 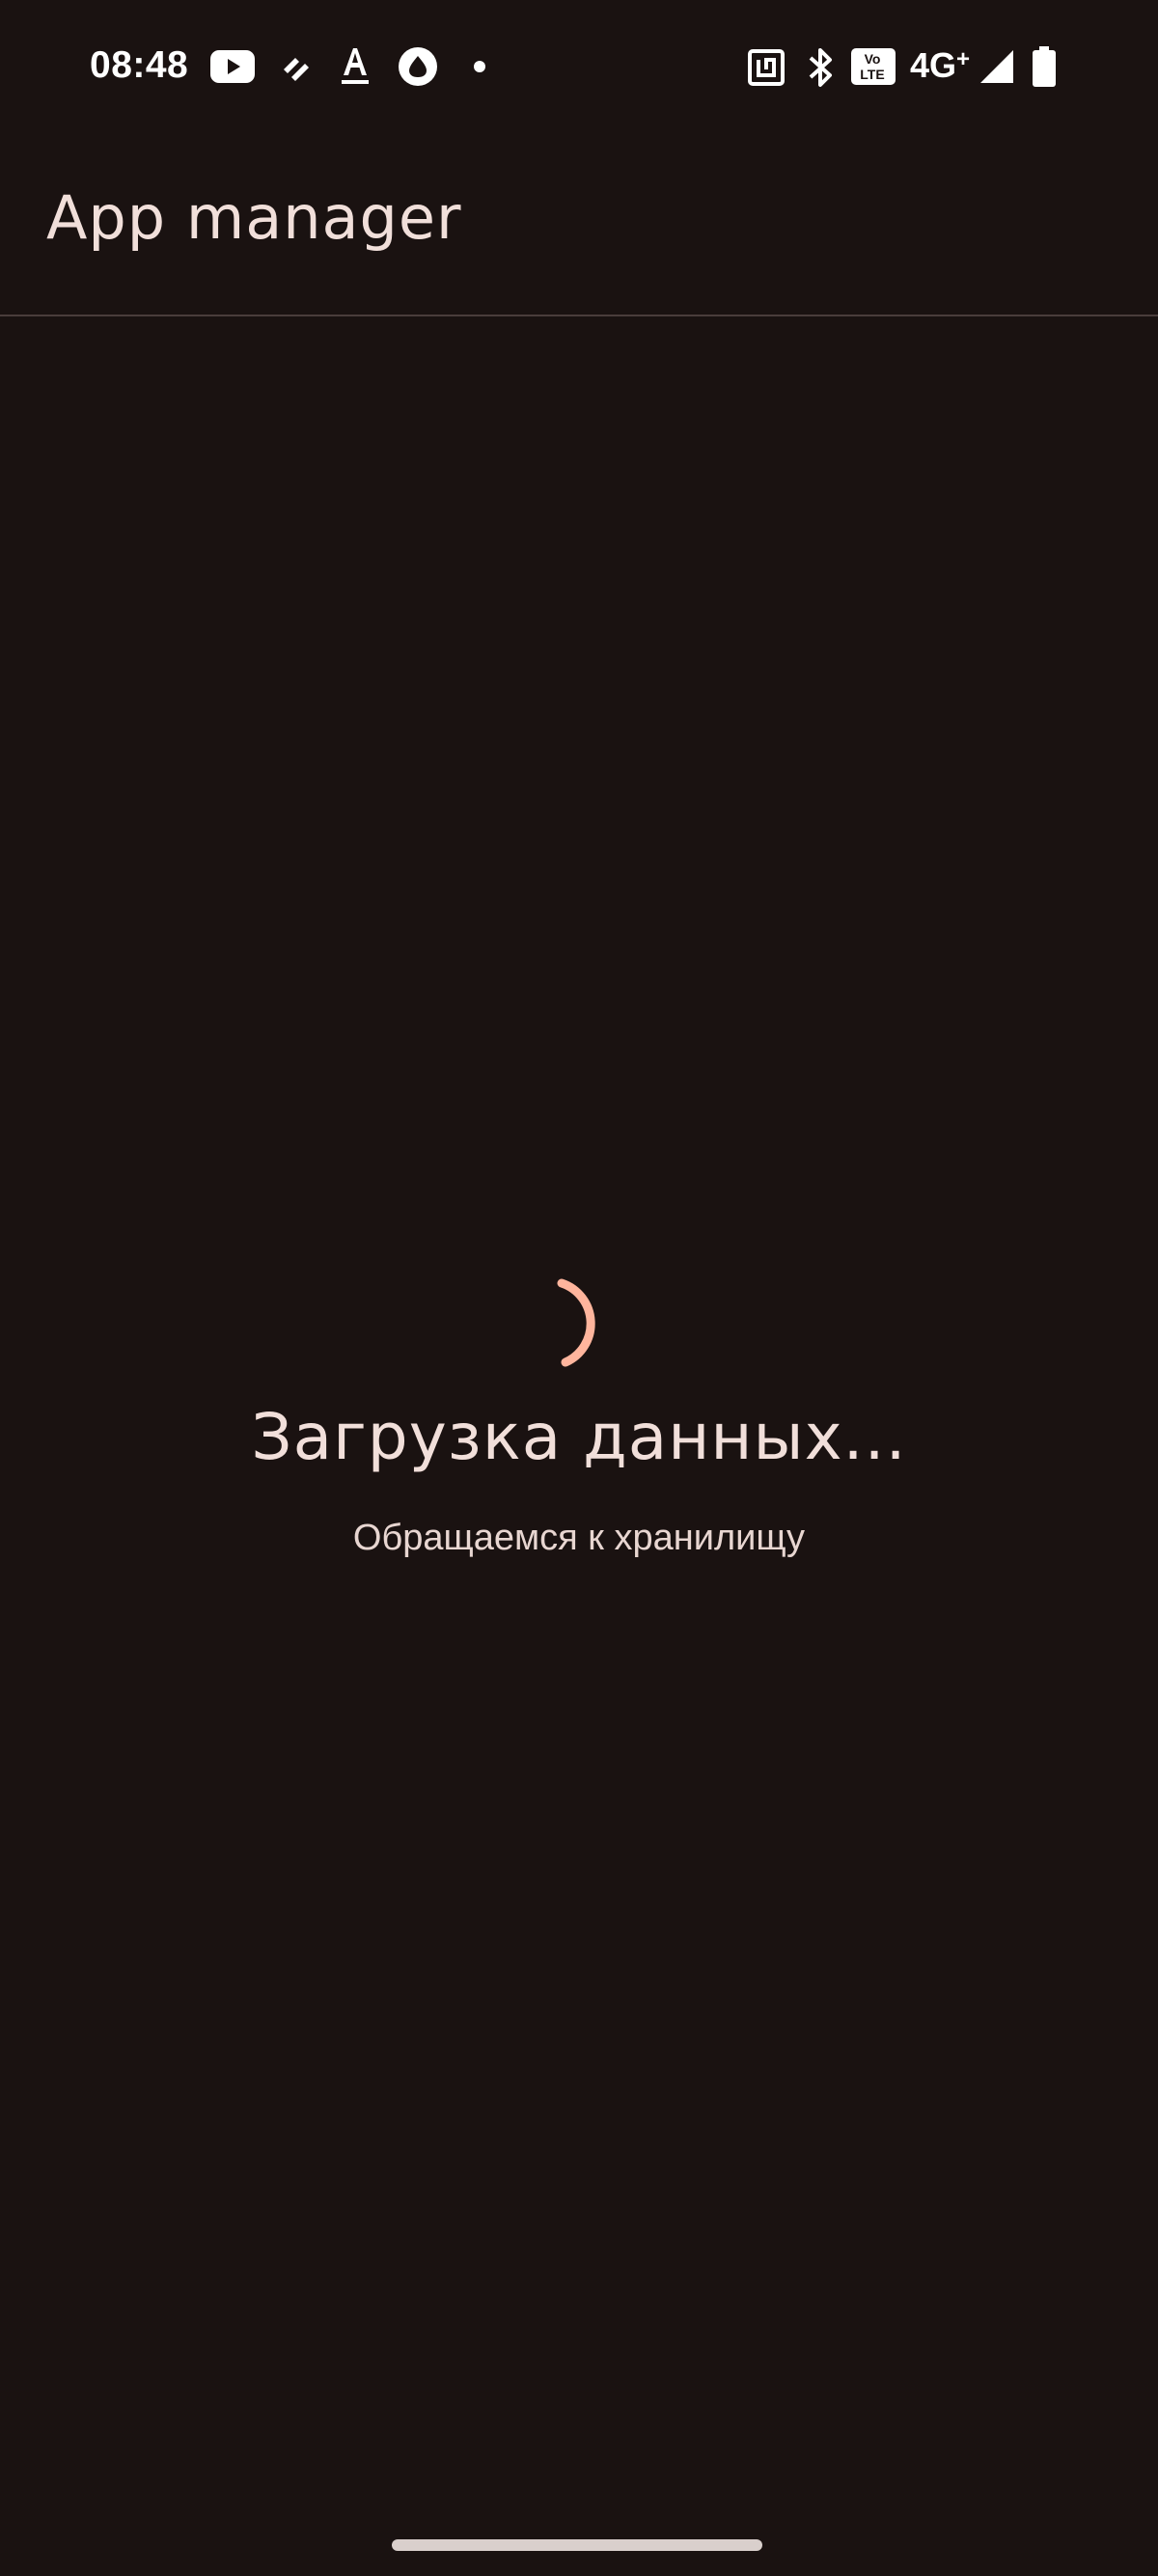 I want to click on network-type: 4G+, so click(x=940, y=65).